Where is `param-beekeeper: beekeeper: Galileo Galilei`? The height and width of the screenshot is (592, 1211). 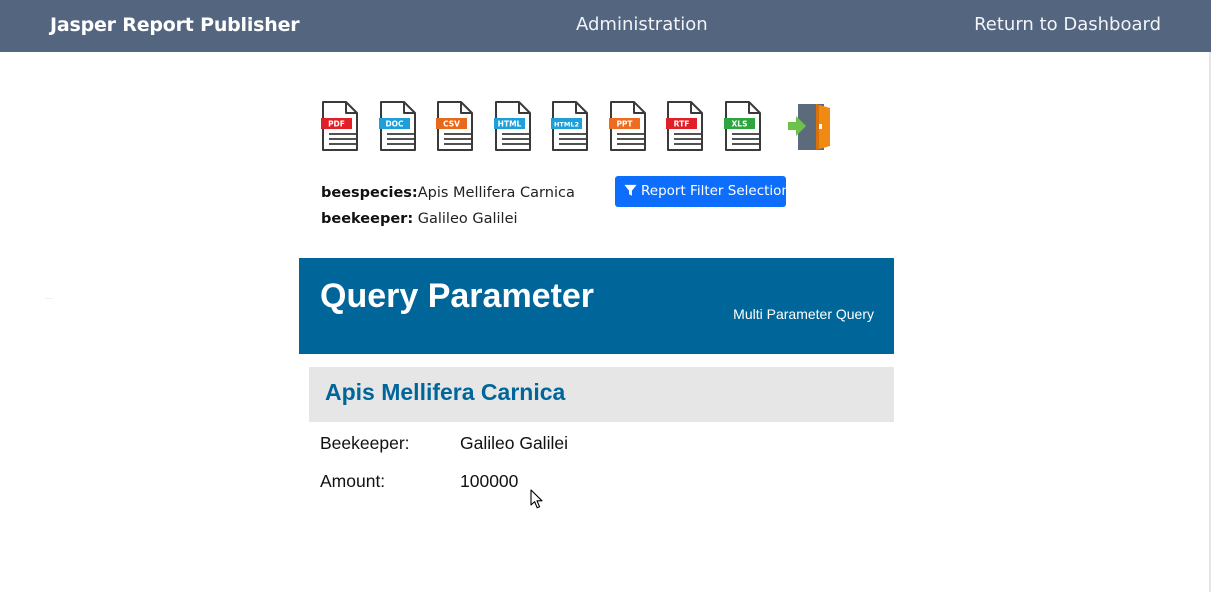 param-beekeeper: beekeeper: Galileo Galilei is located at coordinates (448, 219).